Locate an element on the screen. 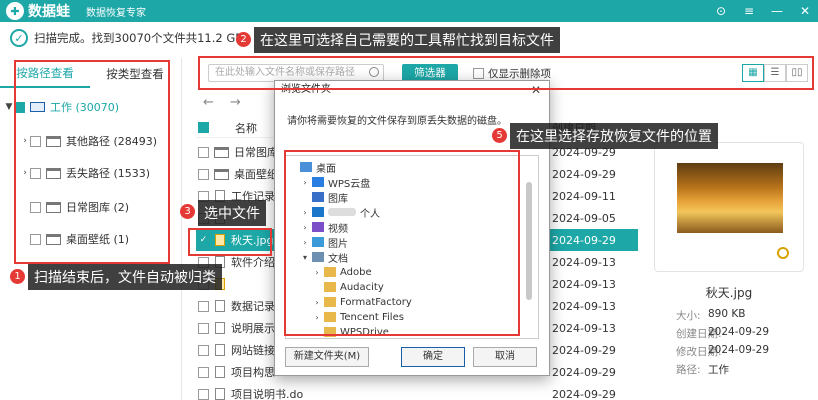 The image size is (818, 400). annotation-callout: 在这里选择存放恢复文件的位置 is located at coordinates (614, 136).